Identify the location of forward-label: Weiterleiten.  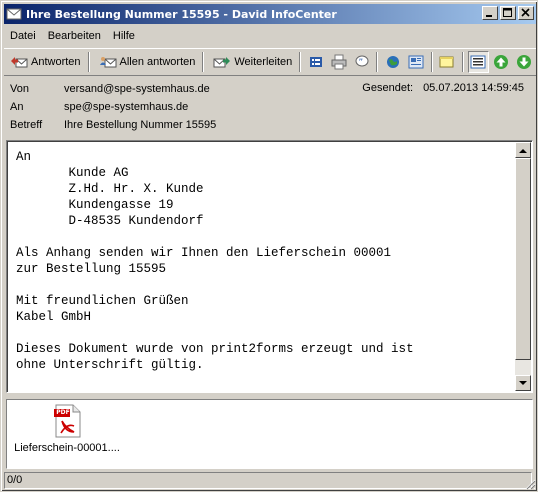
(263, 62).